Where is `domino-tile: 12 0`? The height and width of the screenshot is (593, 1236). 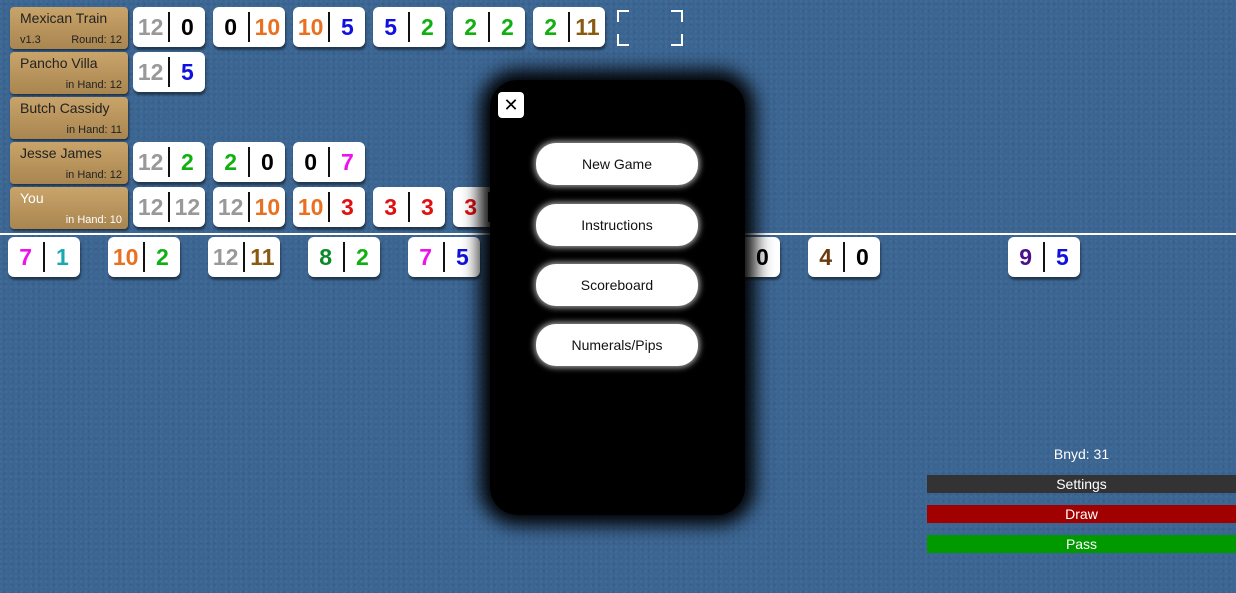 domino-tile: 12 0 is located at coordinates (169, 27).